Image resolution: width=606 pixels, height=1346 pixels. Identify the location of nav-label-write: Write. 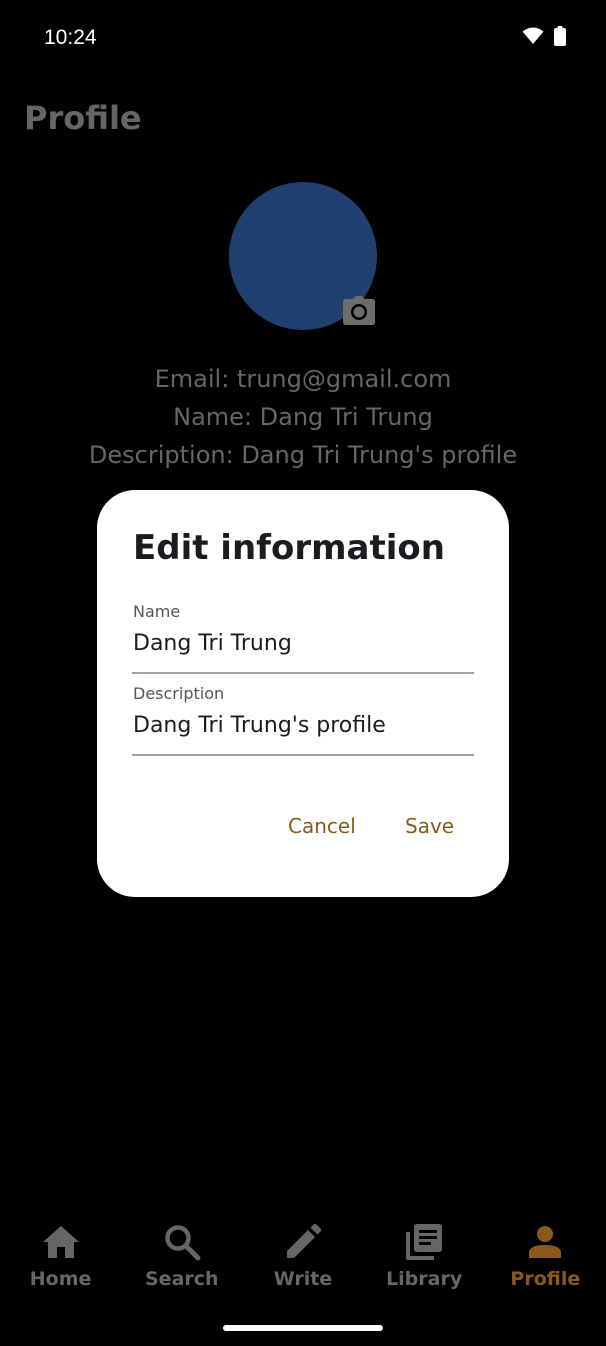
(303, 1279).